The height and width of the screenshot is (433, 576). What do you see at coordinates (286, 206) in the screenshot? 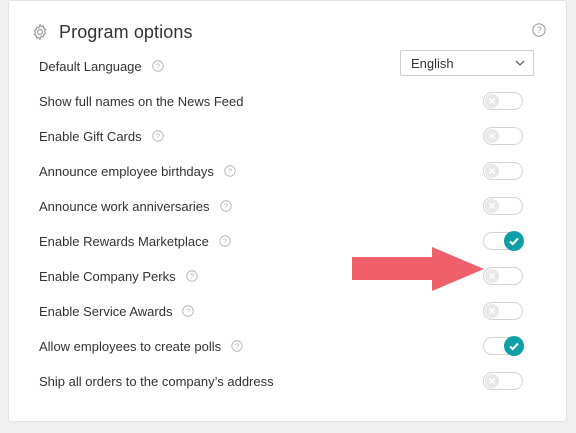
I see `option-row: Announce work anniversaries?` at bounding box center [286, 206].